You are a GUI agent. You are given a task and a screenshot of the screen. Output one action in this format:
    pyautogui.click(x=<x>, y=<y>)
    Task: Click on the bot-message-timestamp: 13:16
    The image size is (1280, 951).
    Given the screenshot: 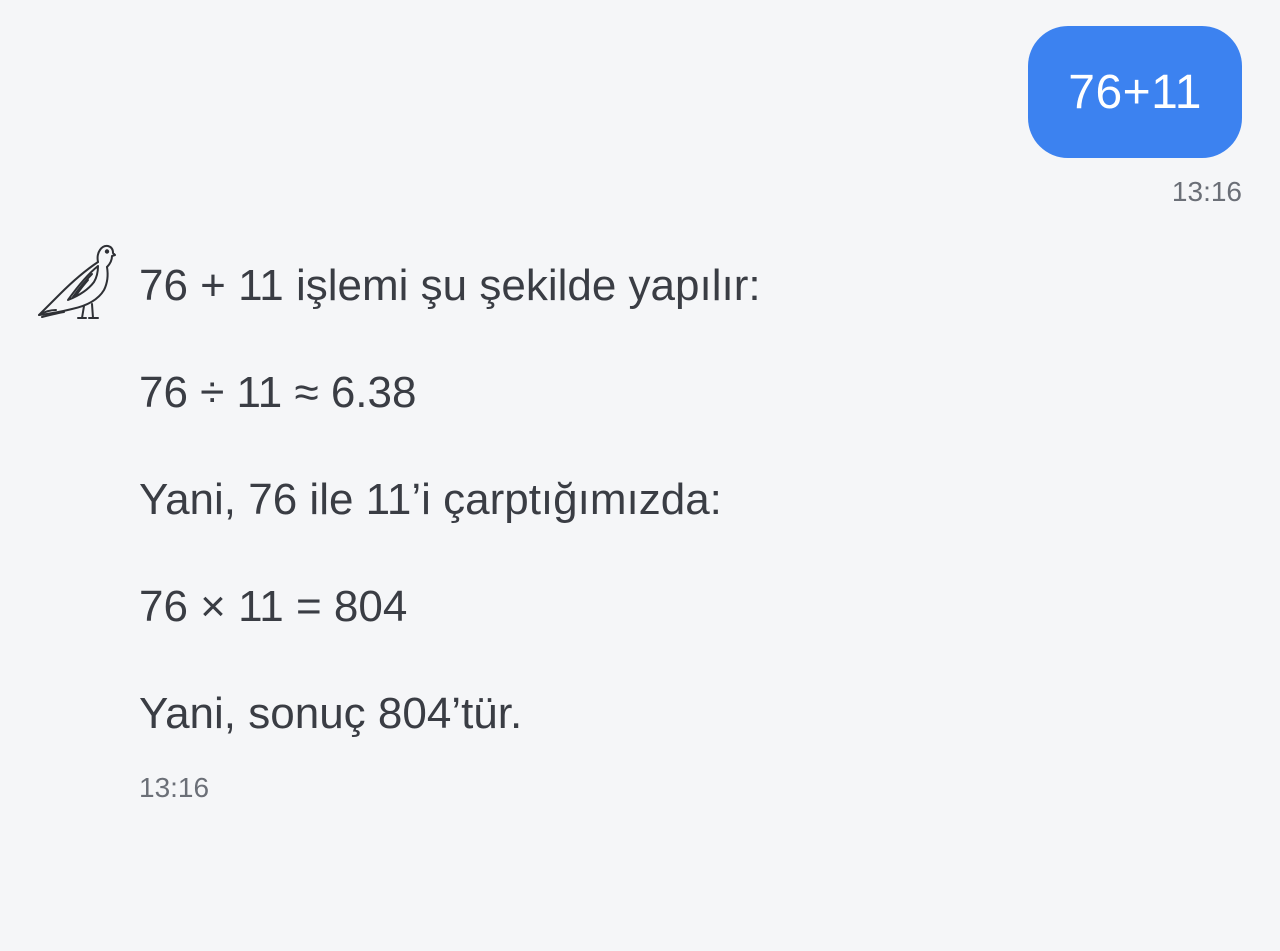 What is the action you would take?
    pyautogui.click(x=174, y=787)
    